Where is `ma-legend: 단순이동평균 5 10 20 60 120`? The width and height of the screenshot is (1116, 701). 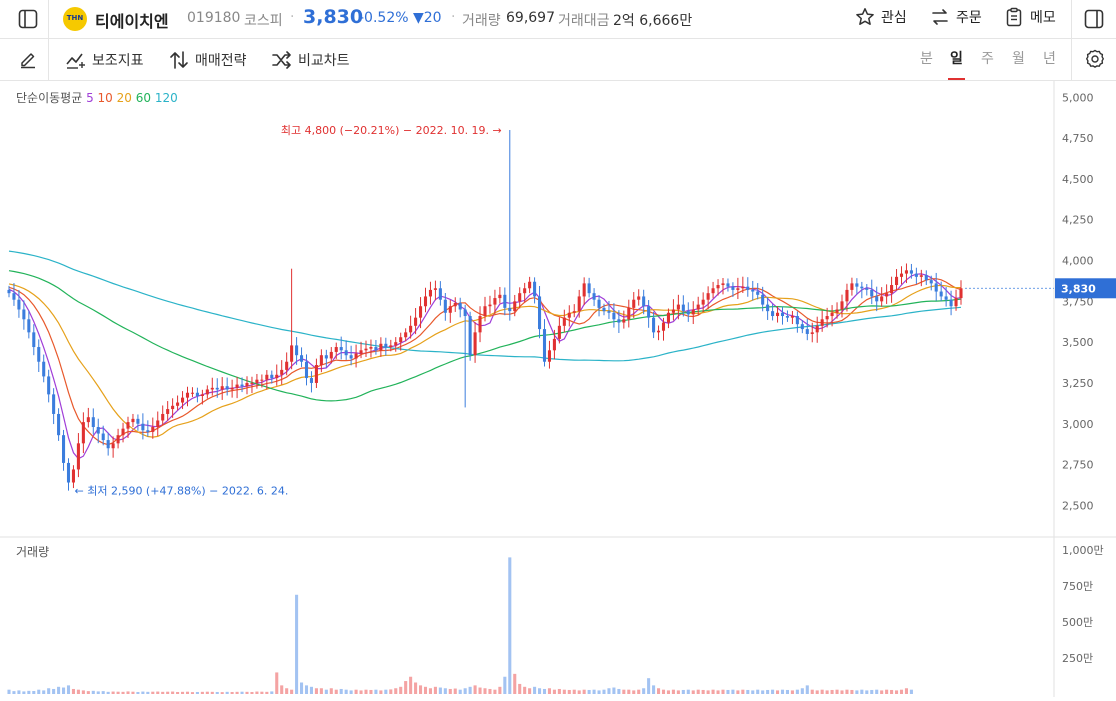
ma-legend: 단순이동평균 5 10 20 60 120 is located at coordinates (97, 97).